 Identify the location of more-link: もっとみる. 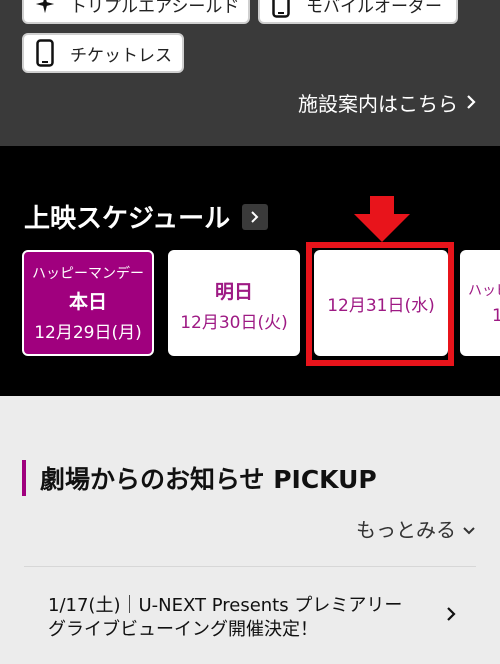
(416, 528).